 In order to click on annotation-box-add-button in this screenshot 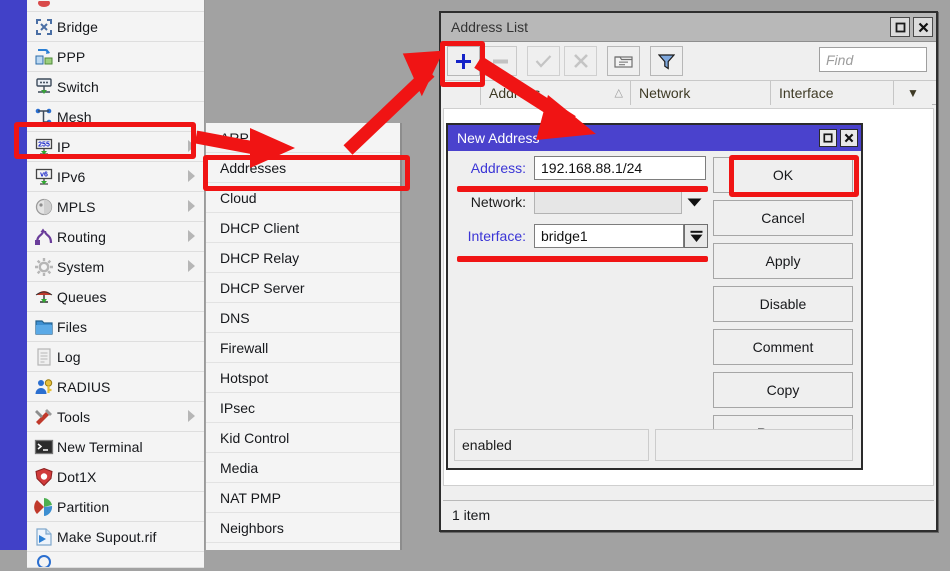, I will do `click(462, 64)`.